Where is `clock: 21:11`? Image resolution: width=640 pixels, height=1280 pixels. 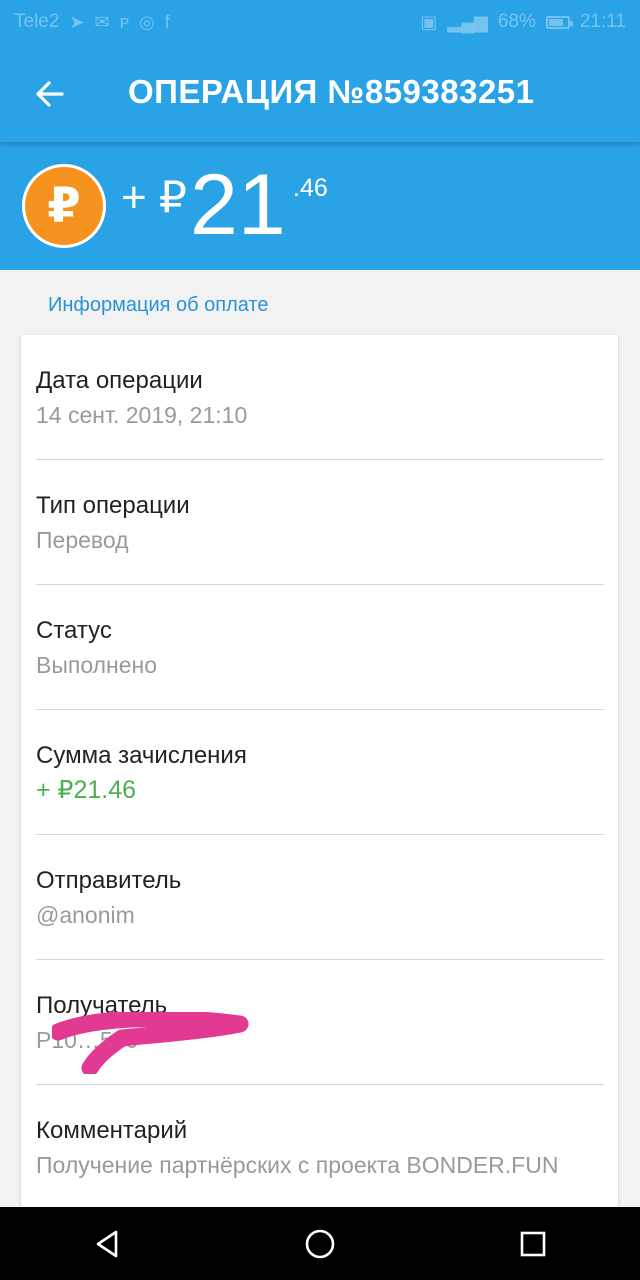
clock: 21:11 is located at coordinates (602, 21).